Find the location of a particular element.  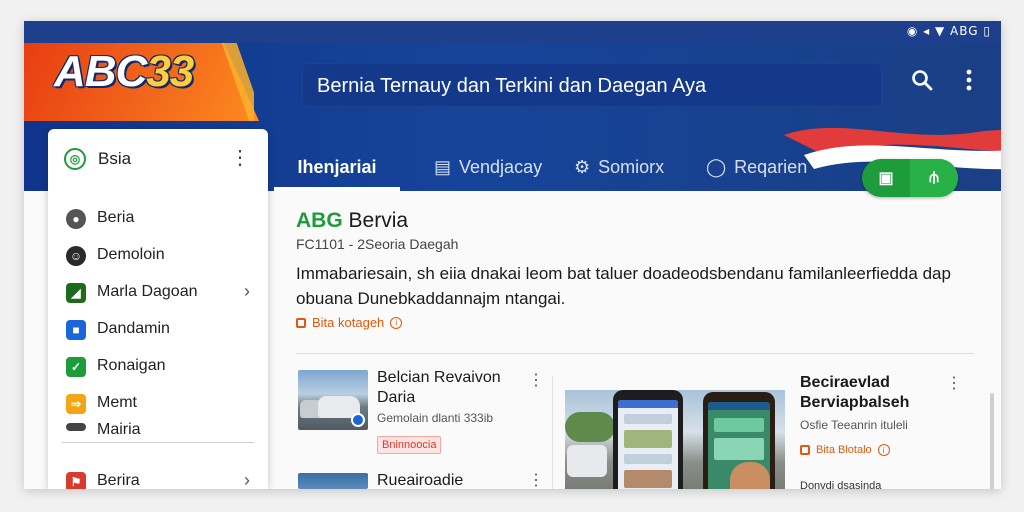

drawer-item-label: Beria is located at coordinates (116, 217).